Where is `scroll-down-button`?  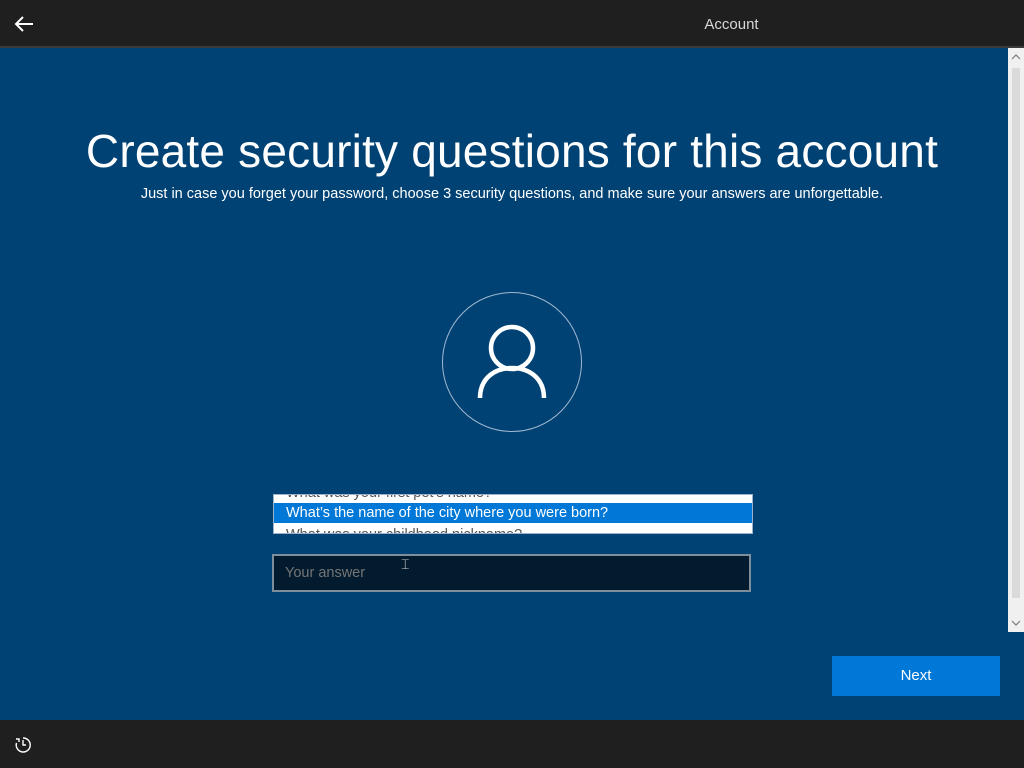
scroll-down-button is located at coordinates (1016, 623).